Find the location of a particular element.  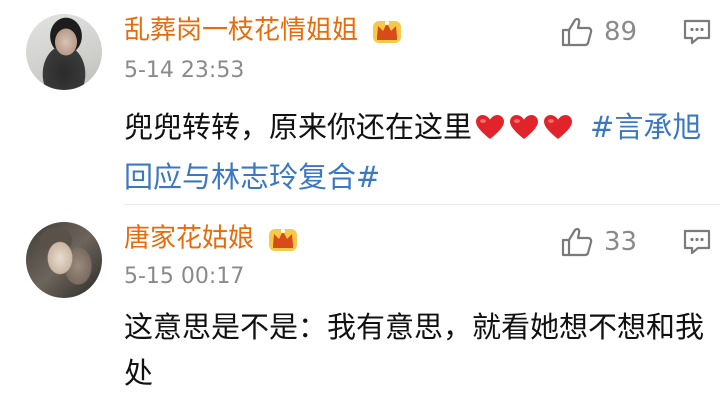

timestamp: 5-14 23:53 is located at coordinates (184, 70).